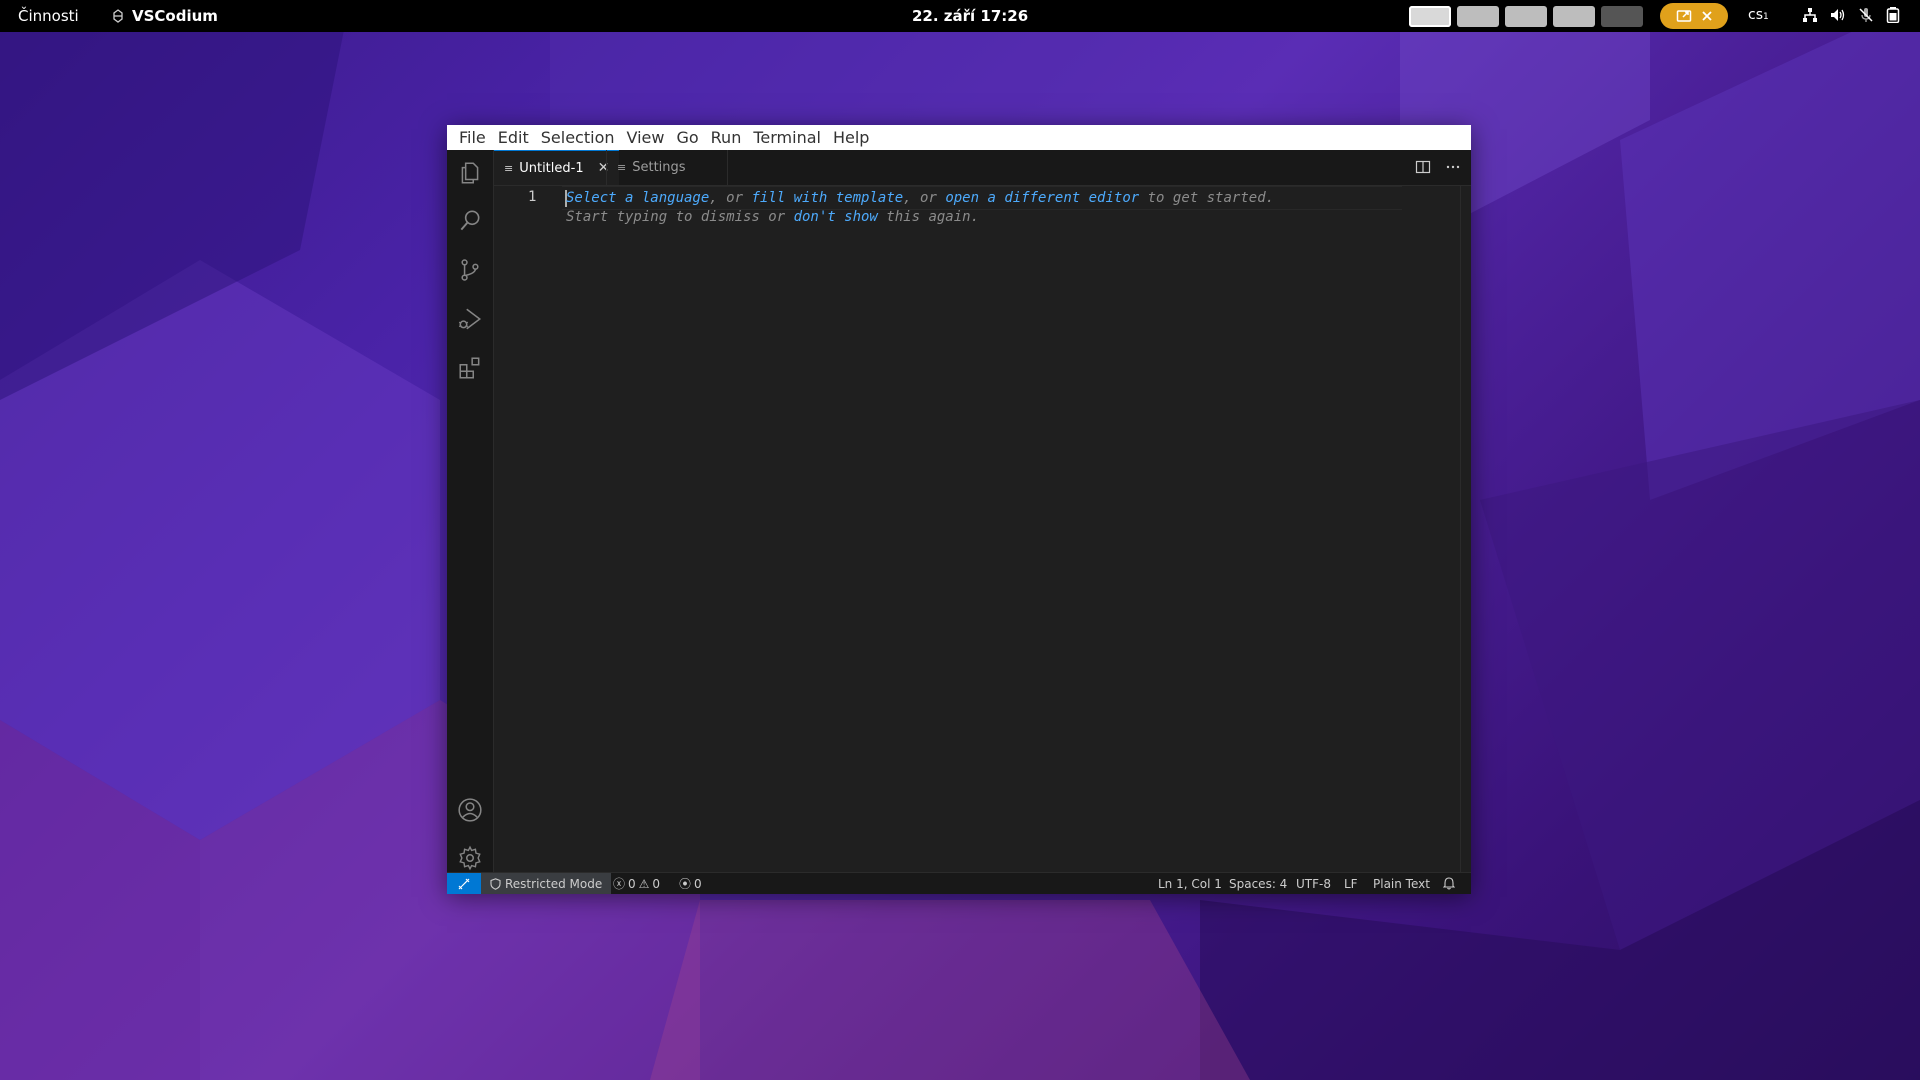 This screenshot has width=1920, height=1080. I want to click on settings-file-icon: ≡, so click(622, 167).